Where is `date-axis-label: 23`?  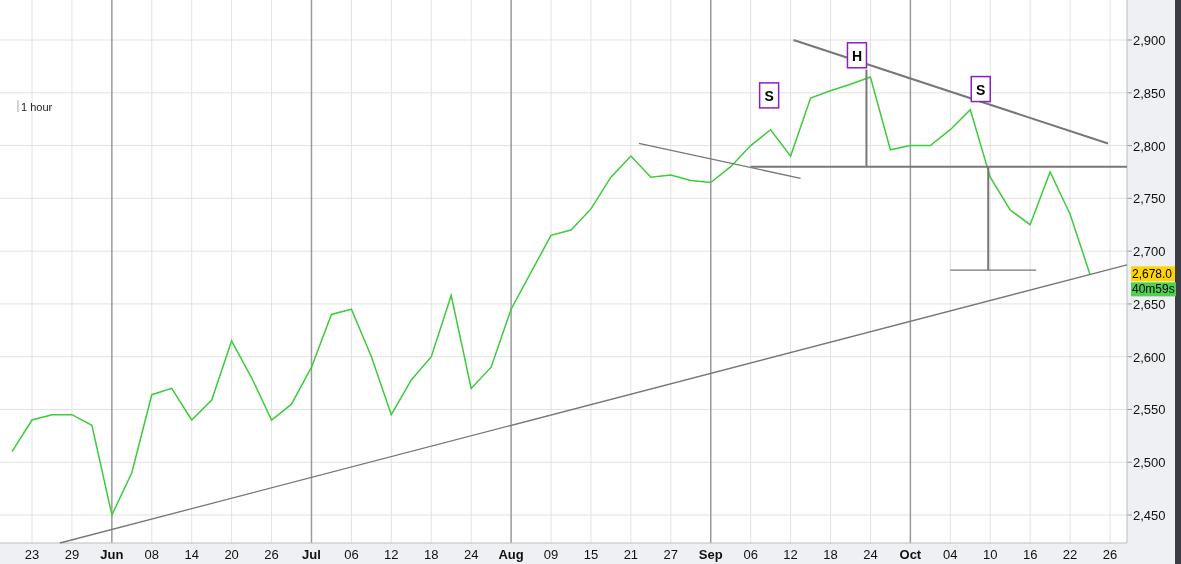
date-axis-label: 23 is located at coordinates (32, 554).